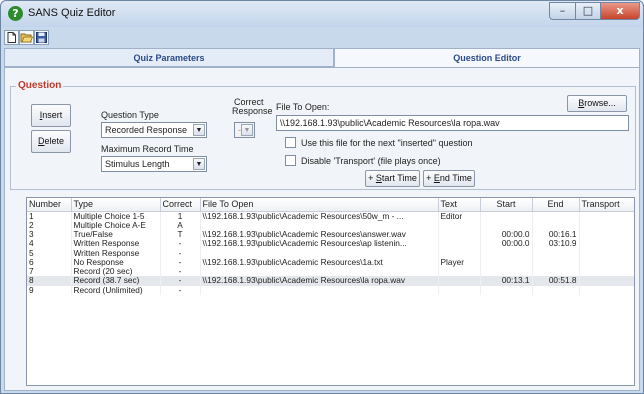  I want to click on table-row: 9 Record (Unlimited) -, so click(330, 290).